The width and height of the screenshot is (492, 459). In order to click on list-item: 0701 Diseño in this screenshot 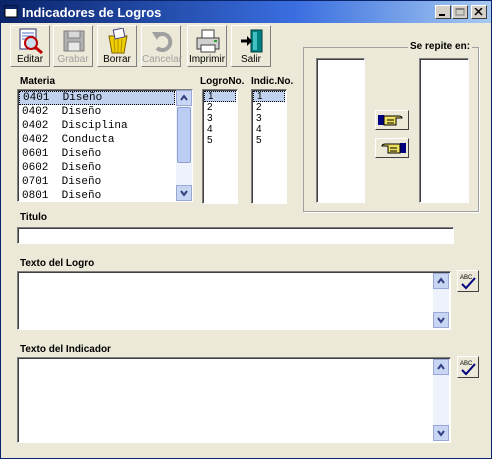, I will do `click(97, 182)`.